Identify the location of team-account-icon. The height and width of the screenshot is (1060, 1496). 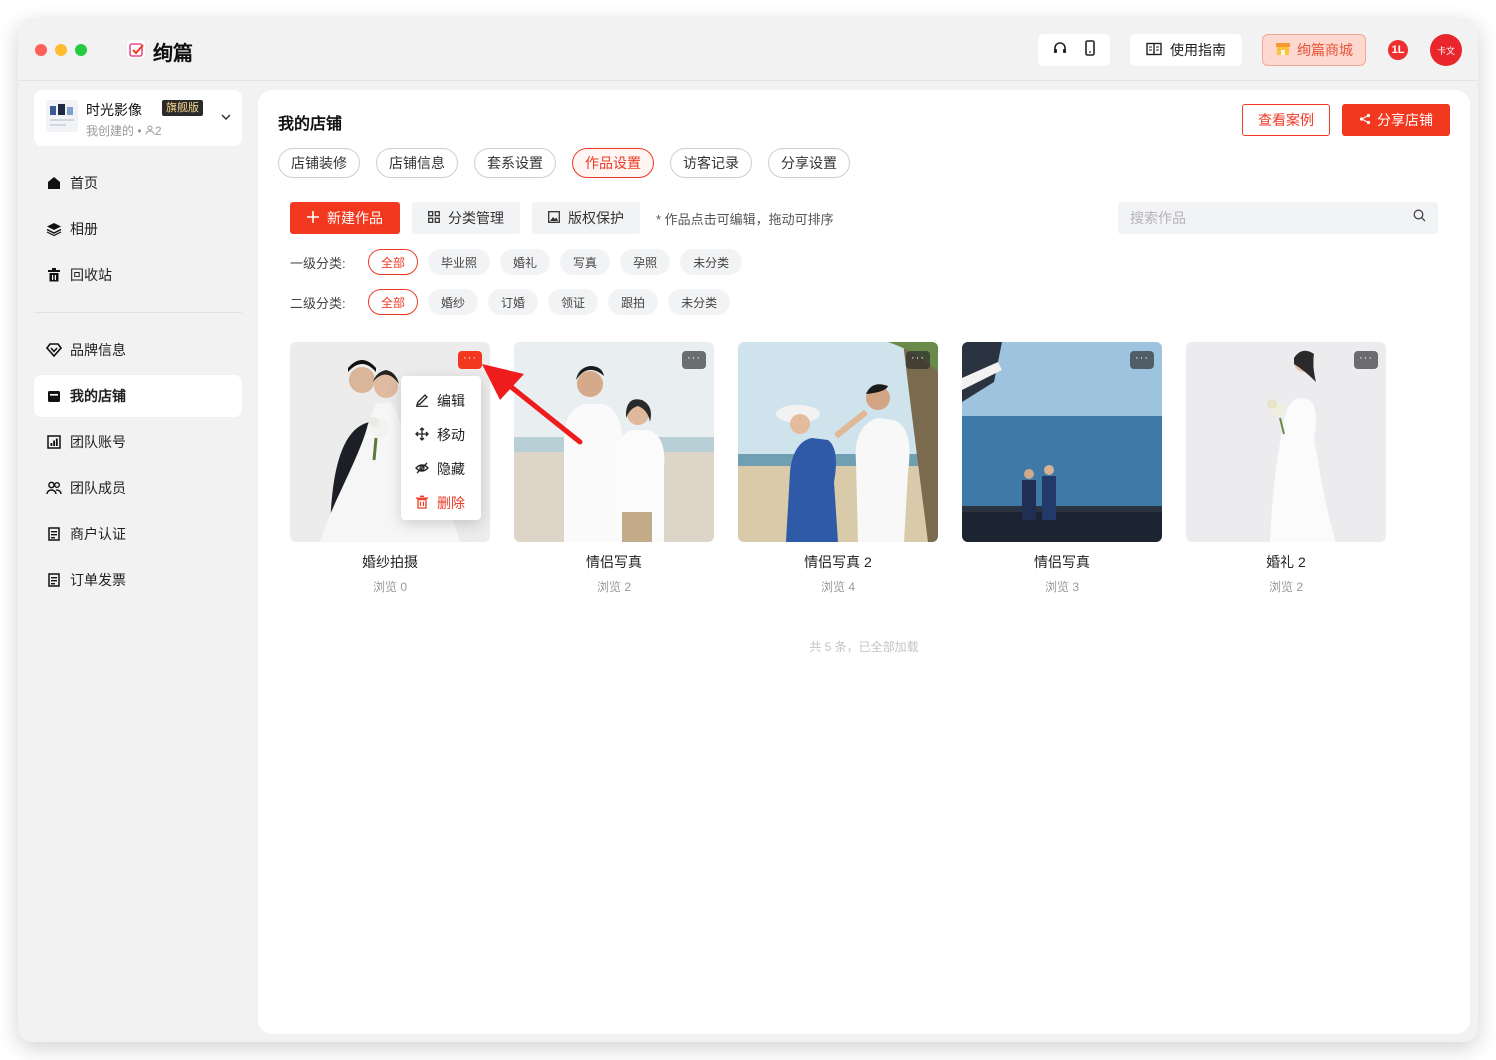
(54, 442).